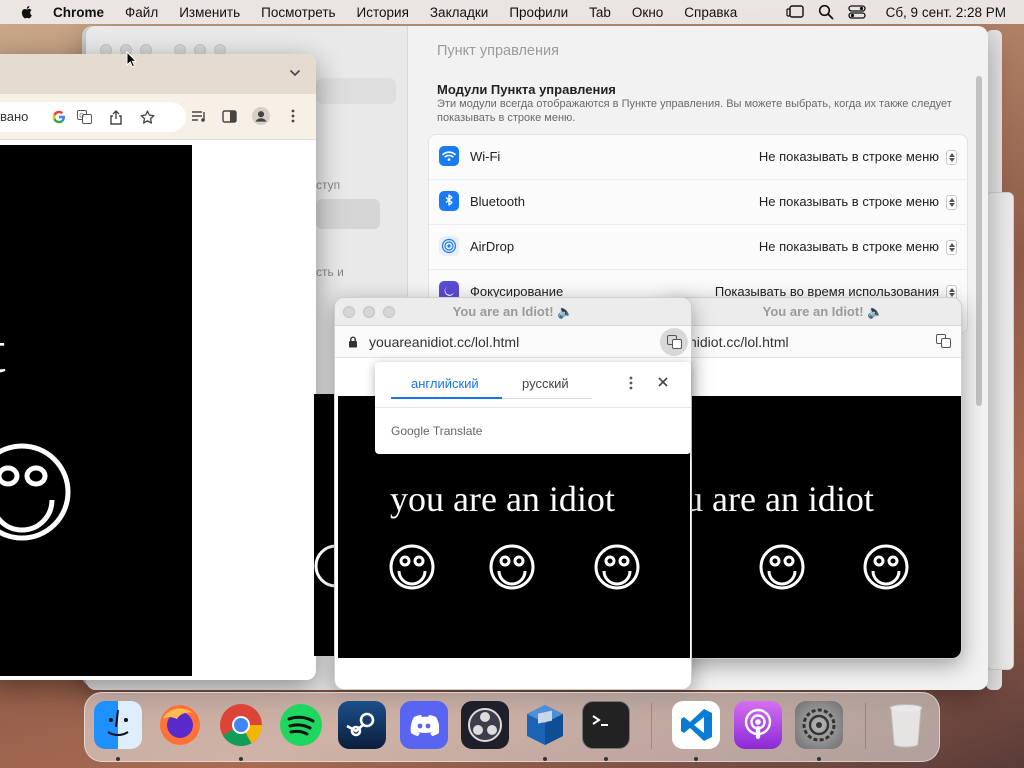  Describe the element at coordinates (459, 12) in the screenshot. I see `menu-bookmarks: Закладки` at that location.